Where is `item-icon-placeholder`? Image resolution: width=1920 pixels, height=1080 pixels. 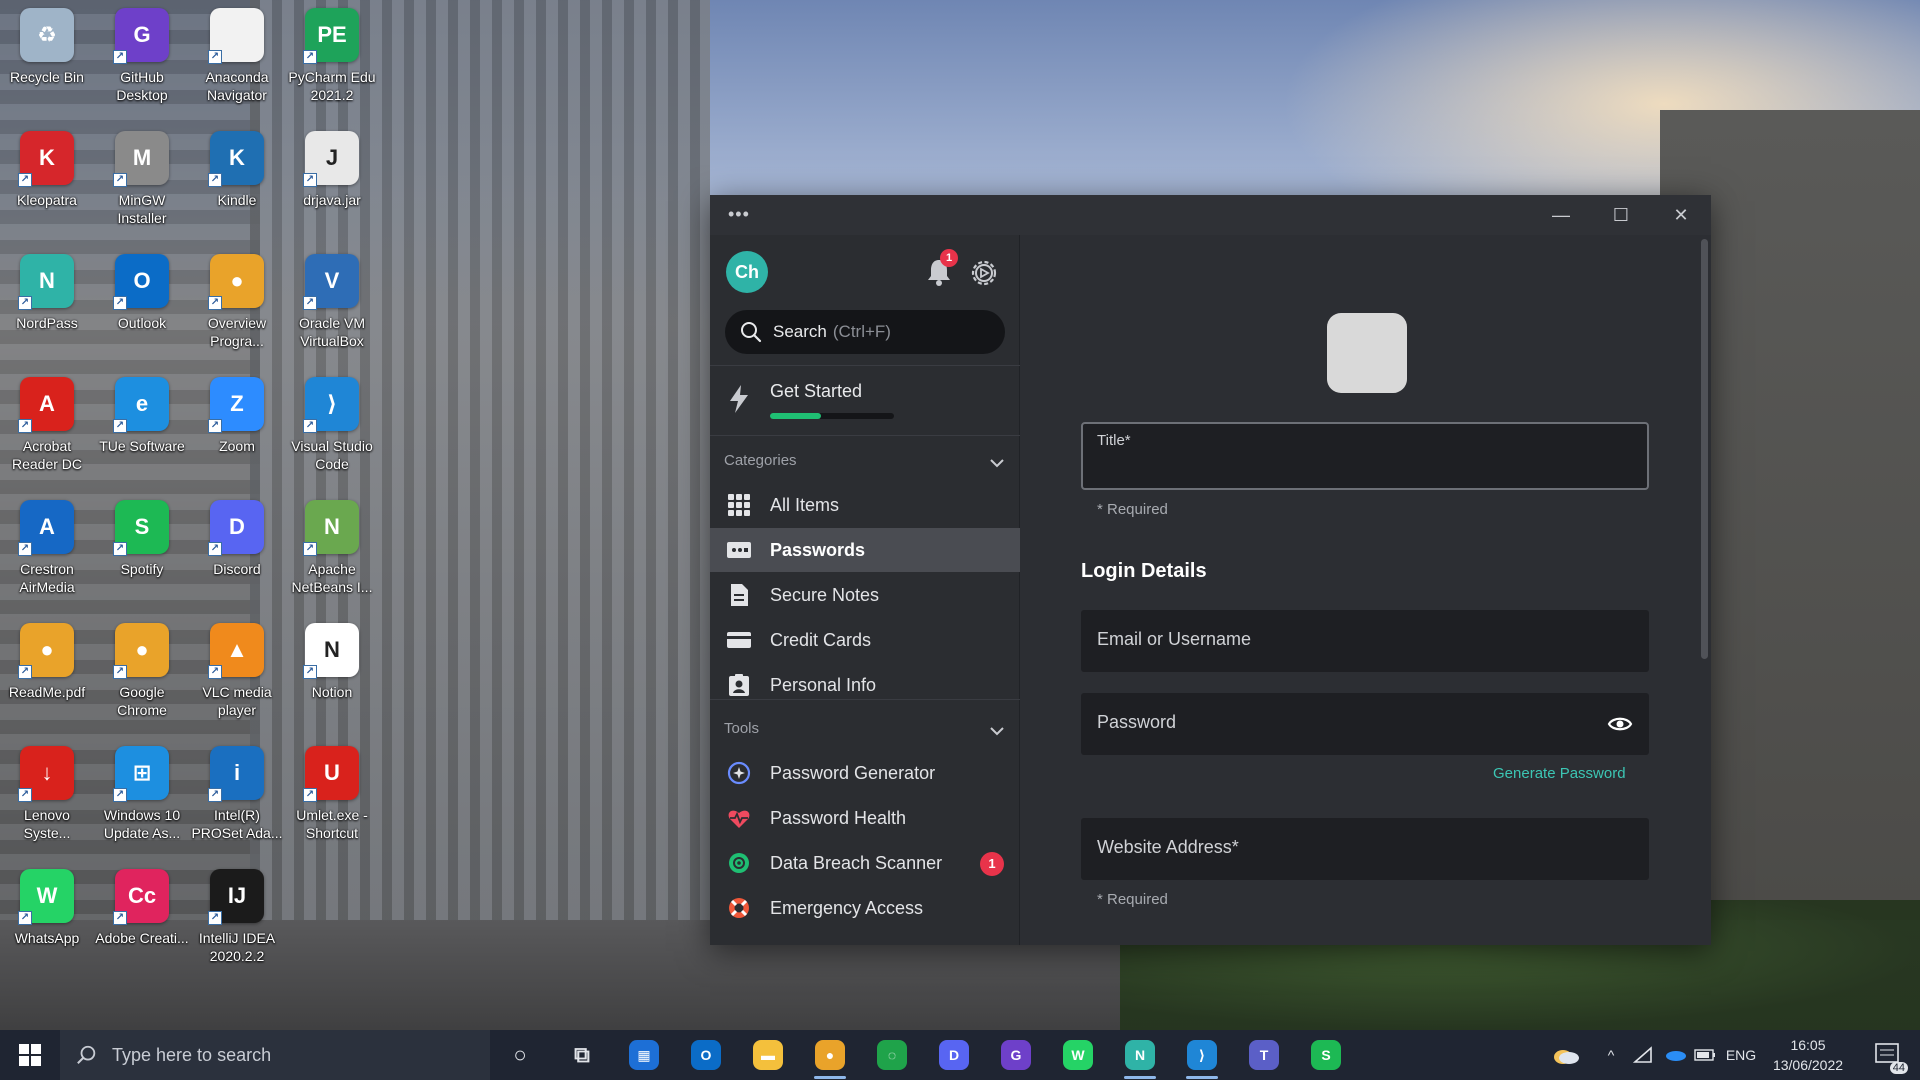
item-icon-placeholder is located at coordinates (1367, 353).